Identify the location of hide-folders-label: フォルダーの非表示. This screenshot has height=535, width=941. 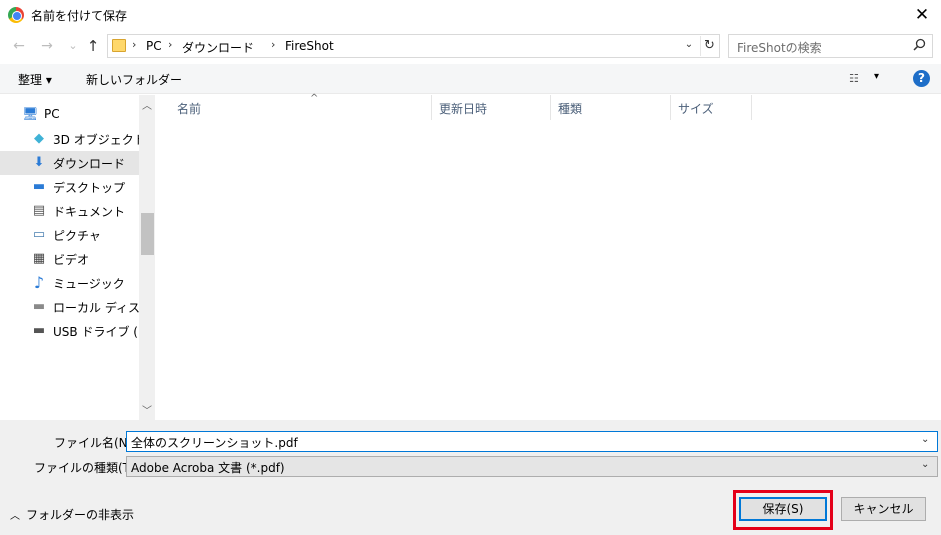
(80, 515).